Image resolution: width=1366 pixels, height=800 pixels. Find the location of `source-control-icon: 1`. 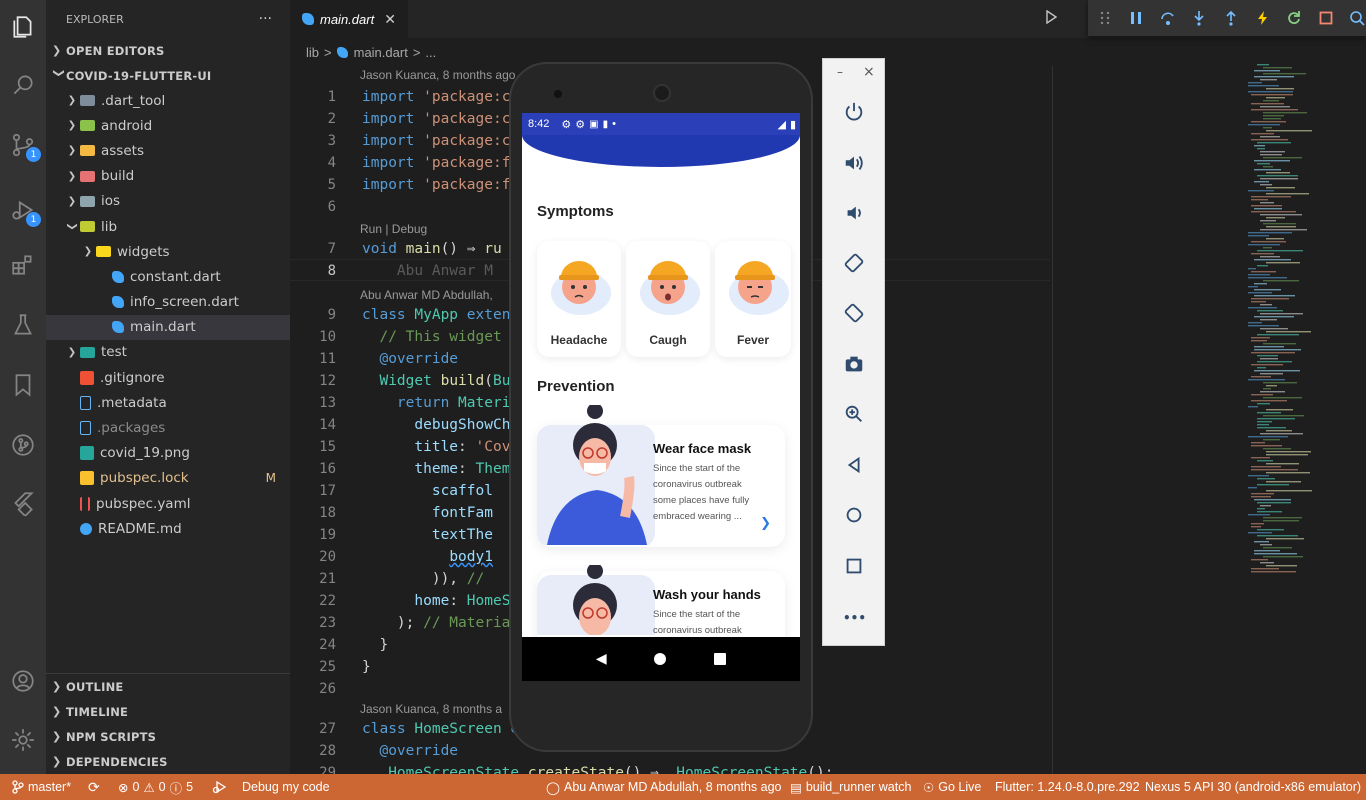

source-control-icon: 1 is located at coordinates (24, 146).